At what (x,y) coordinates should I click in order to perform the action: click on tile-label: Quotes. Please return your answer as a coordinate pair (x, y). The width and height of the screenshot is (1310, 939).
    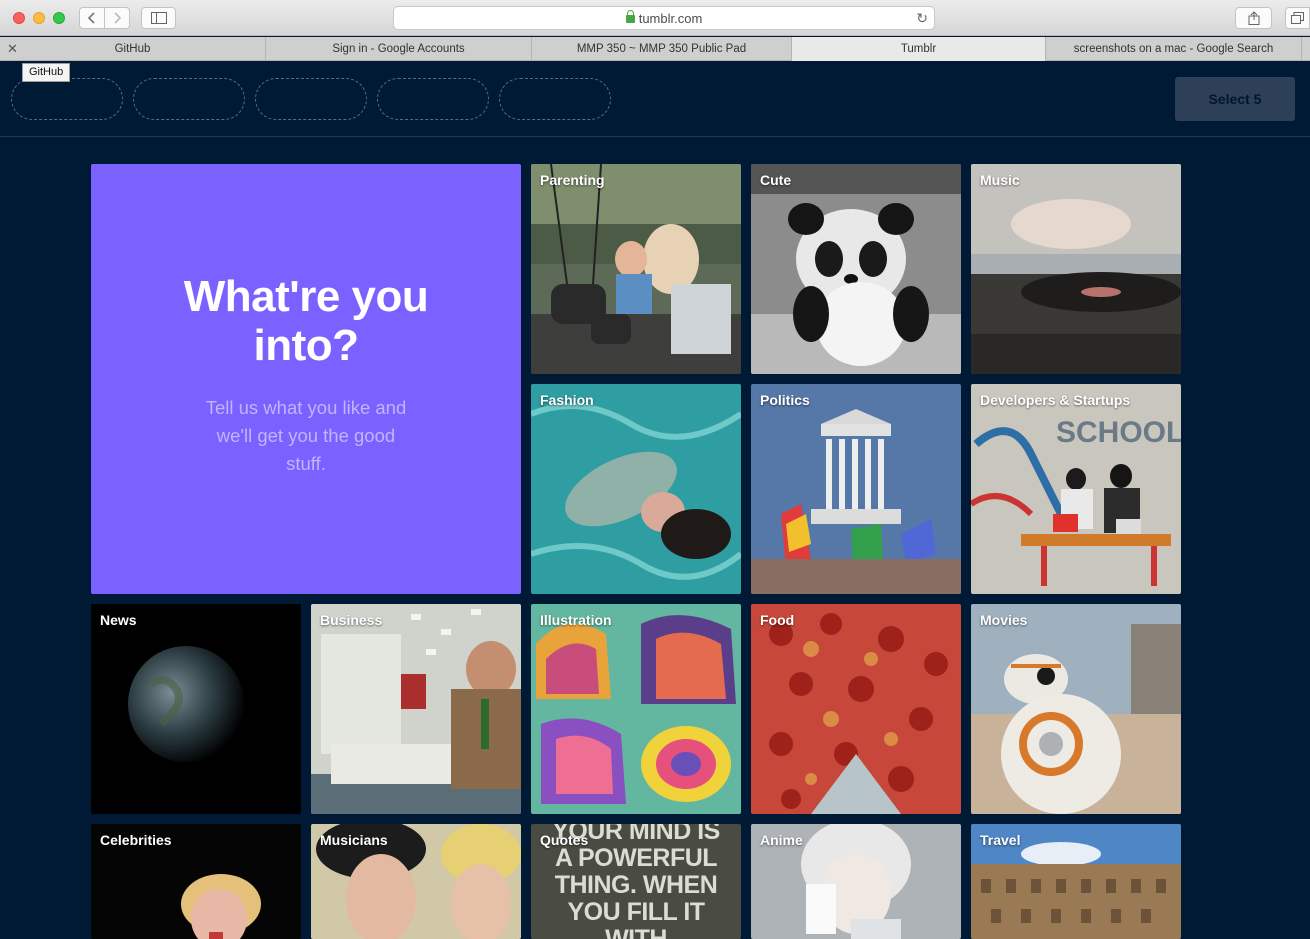
    Looking at the image, I should click on (564, 840).